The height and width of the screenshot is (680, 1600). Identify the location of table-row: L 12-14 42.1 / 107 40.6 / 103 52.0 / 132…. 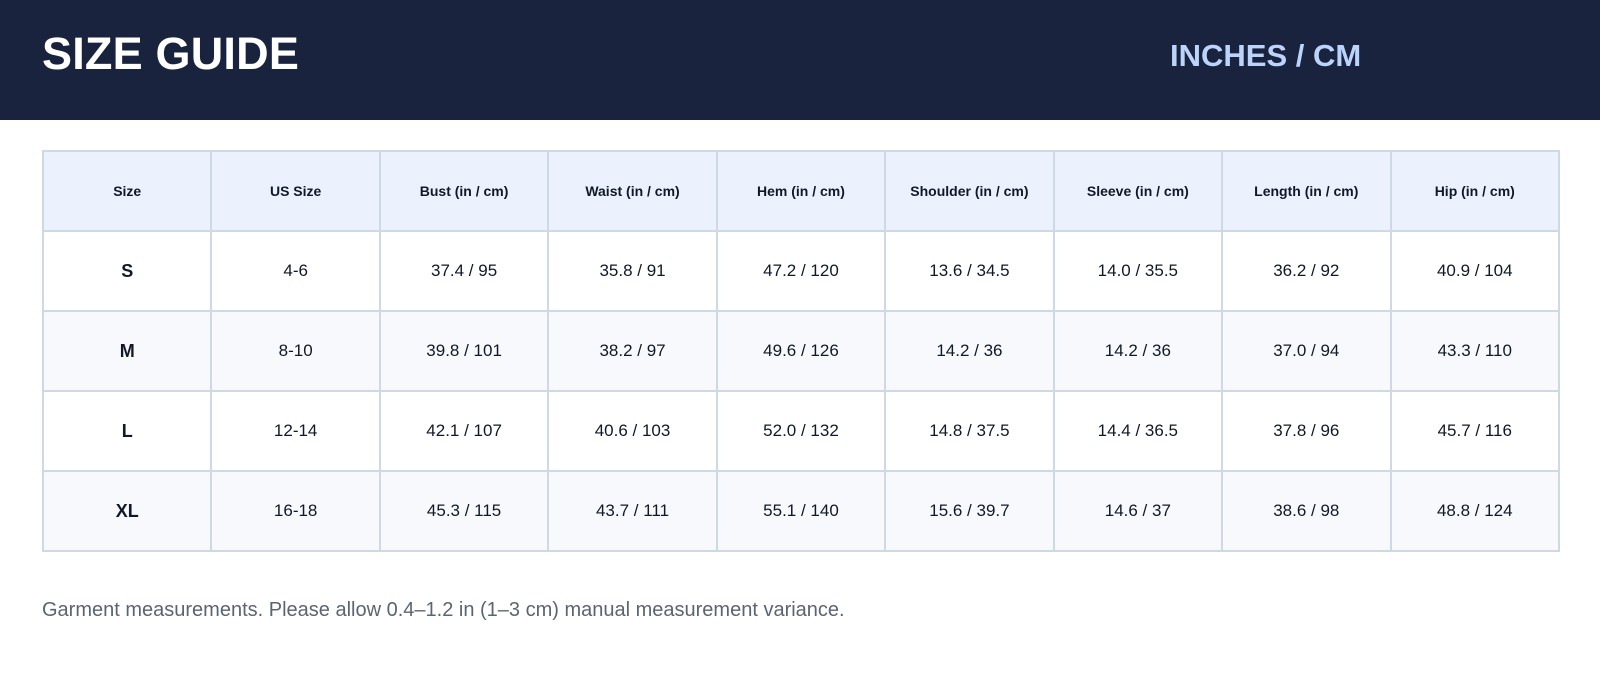
(800, 431).